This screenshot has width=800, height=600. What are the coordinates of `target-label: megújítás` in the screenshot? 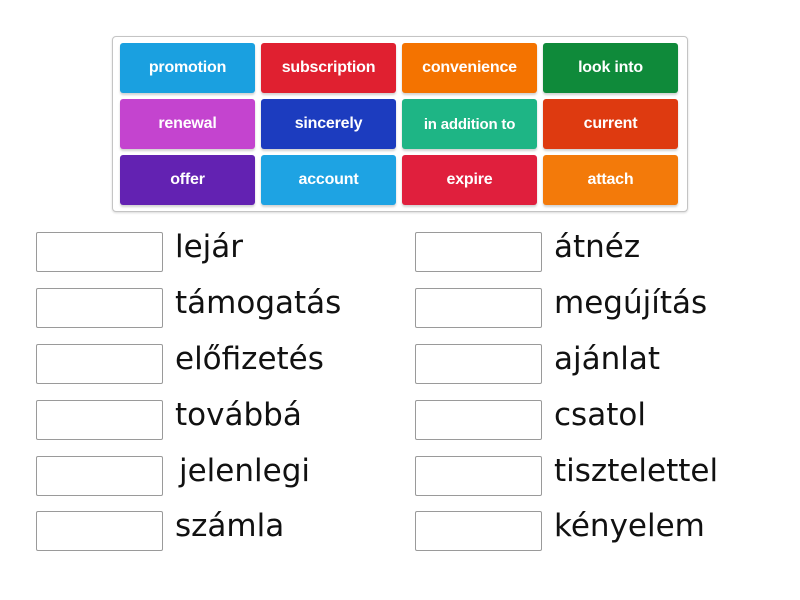 It's located at (631, 302).